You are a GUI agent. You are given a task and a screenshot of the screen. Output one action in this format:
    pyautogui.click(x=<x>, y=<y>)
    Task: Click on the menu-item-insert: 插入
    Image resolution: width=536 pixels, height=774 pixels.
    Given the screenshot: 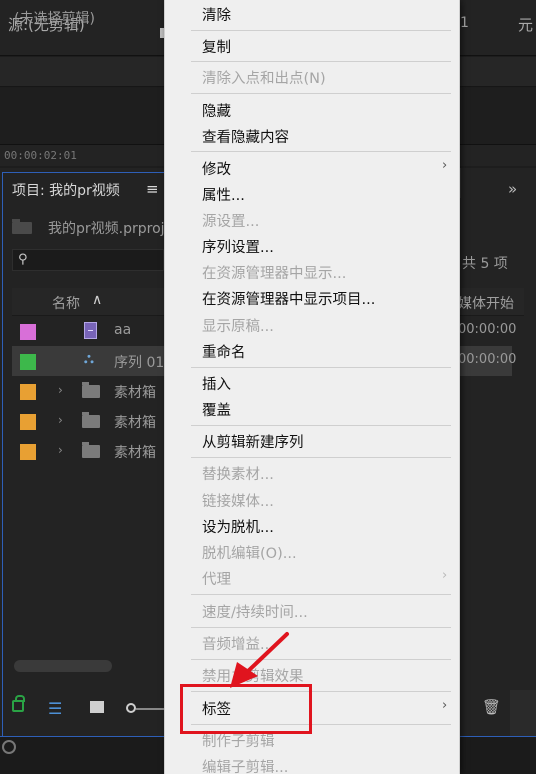 What is the action you would take?
    pyautogui.click(x=216, y=383)
    